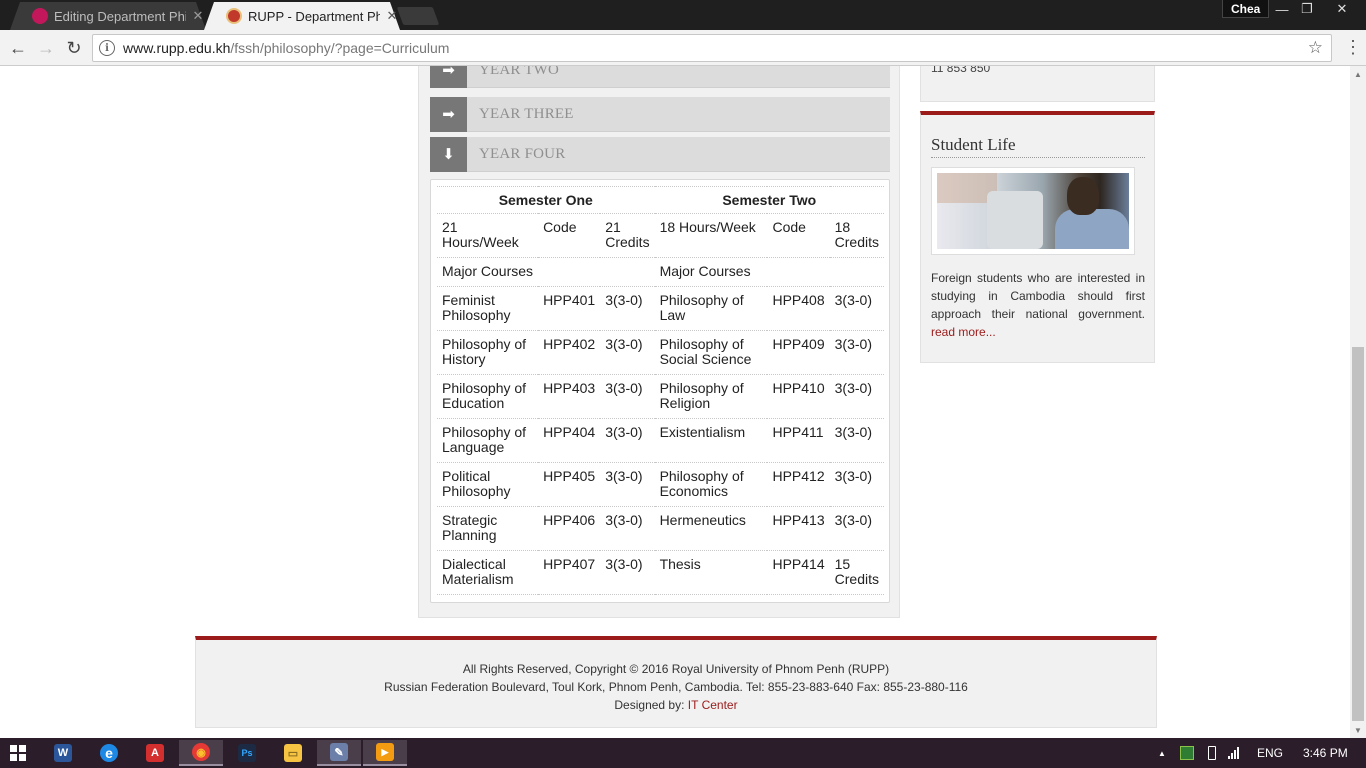 This screenshot has height=768, width=1366. Describe the element at coordinates (120, 16) in the screenshot. I see `tab-title: Editing Department Philo` at that location.